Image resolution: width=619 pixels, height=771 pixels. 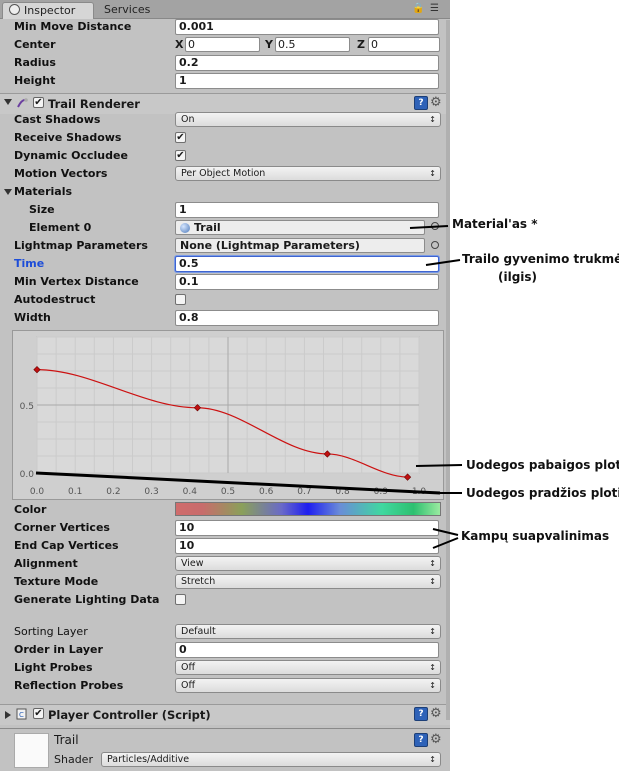 I want to click on arrow-corner-vertices, so click(x=445, y=532).